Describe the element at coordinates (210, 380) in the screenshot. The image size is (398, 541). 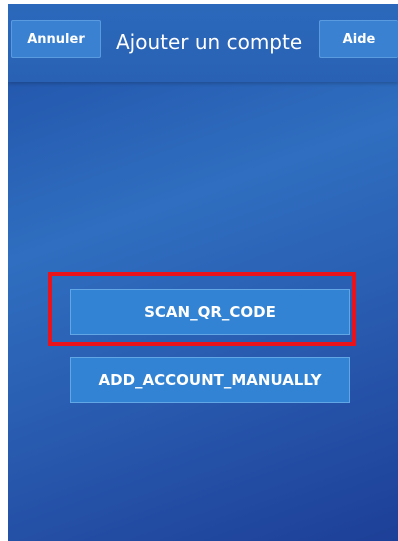
I see `add-account-manually-button: ADD_ACCOUNT_MANUALLY` at that location.